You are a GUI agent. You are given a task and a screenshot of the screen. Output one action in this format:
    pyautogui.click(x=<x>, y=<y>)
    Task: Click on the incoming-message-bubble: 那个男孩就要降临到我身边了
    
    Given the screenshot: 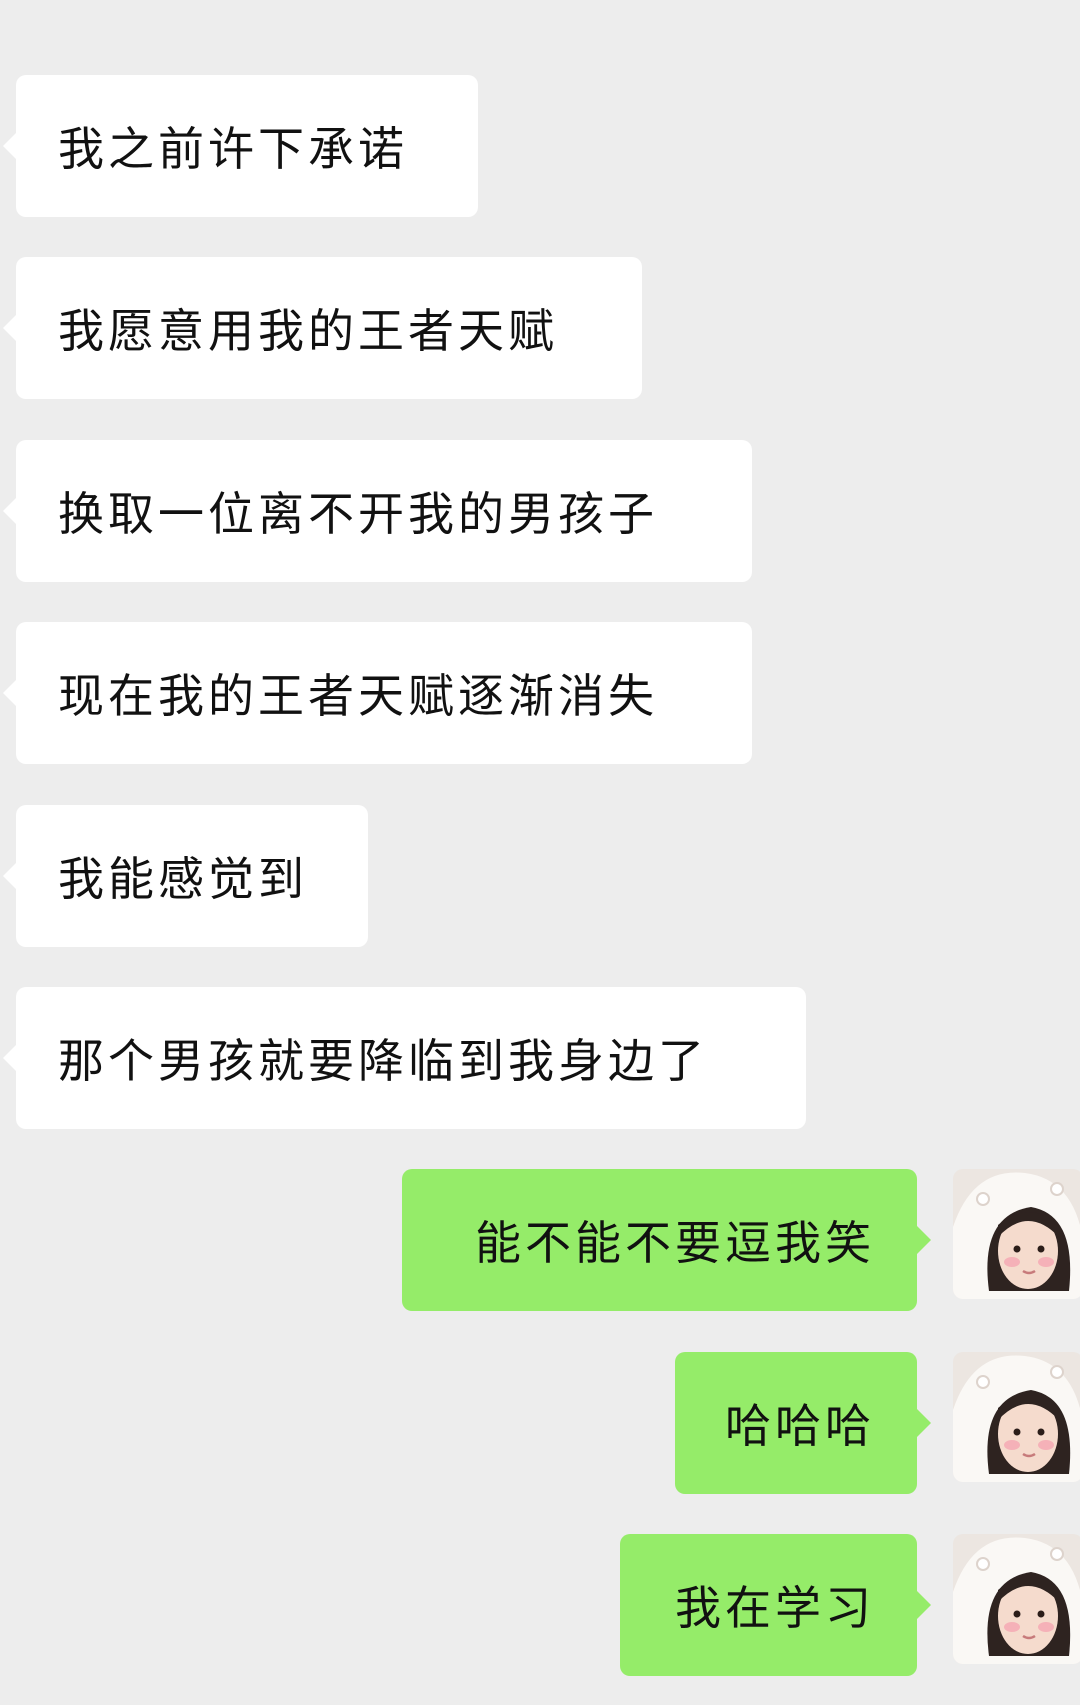 What is the action you would take?
    pyautogui.click(x=404, y=1058)
    